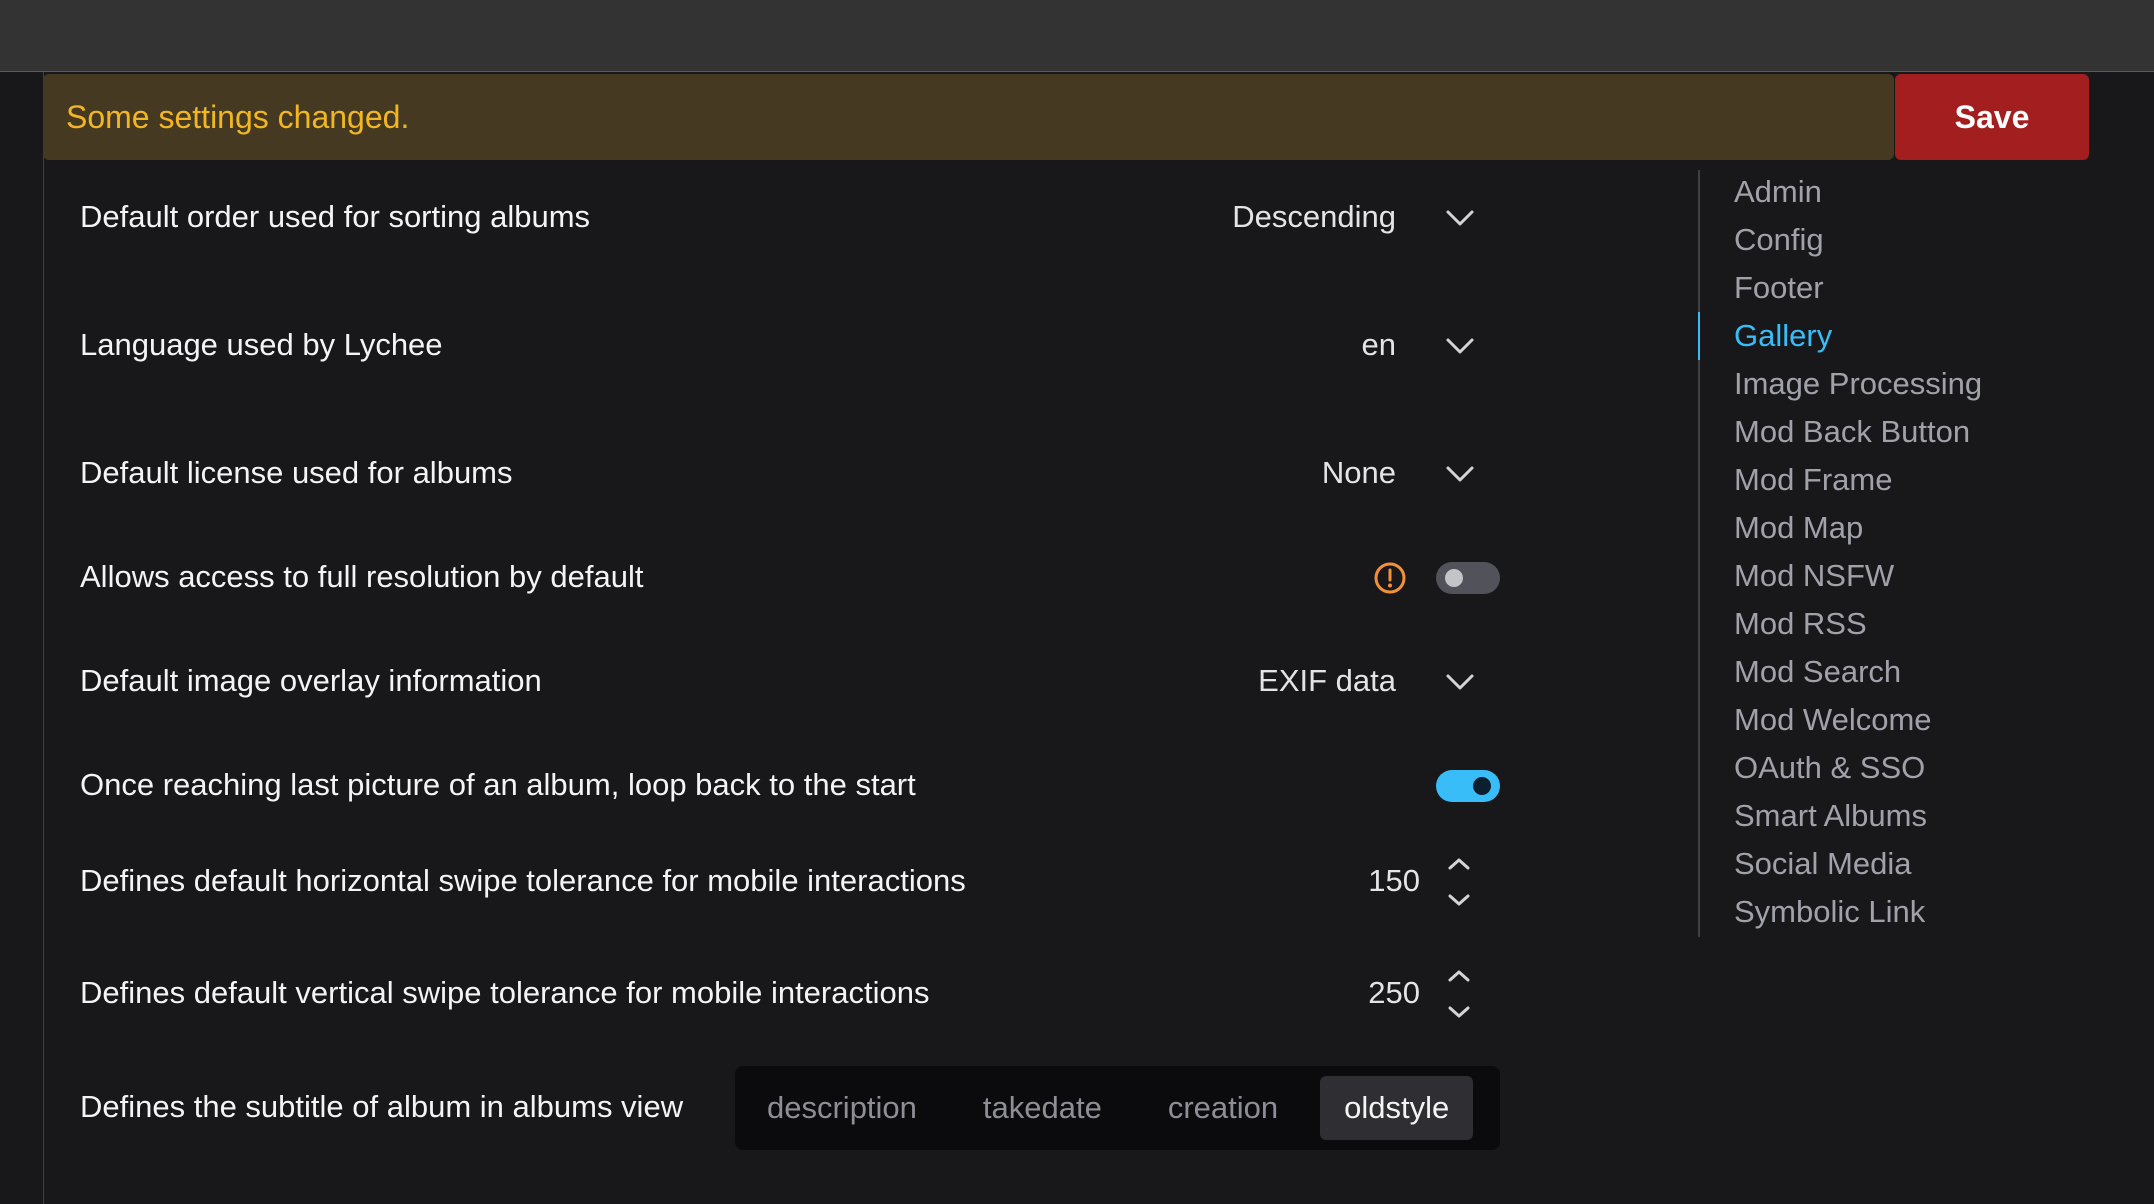 This screenshot has width=2154, height=1204. Describe the element at coordinates (968, 117) in the screenshot. I see `changes-banner: Some settings changed.` at that location.